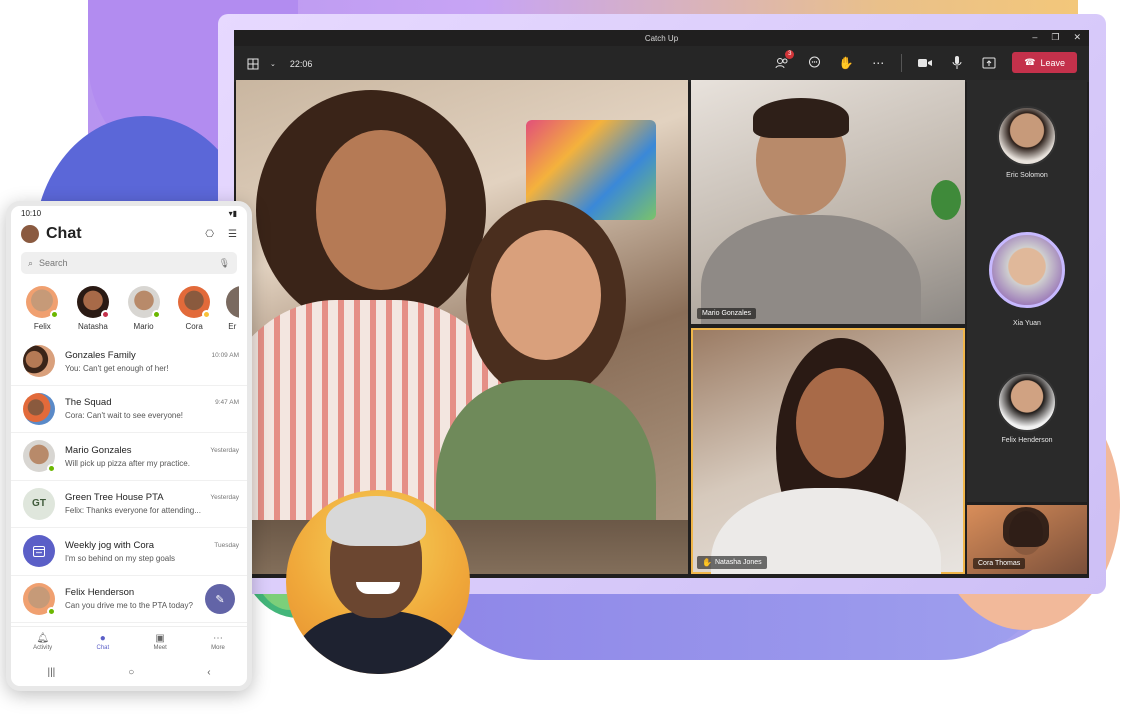 The width and height of the screenshot is (1124, 718). I want to click on layout-grid-icon, so click(253, 64).